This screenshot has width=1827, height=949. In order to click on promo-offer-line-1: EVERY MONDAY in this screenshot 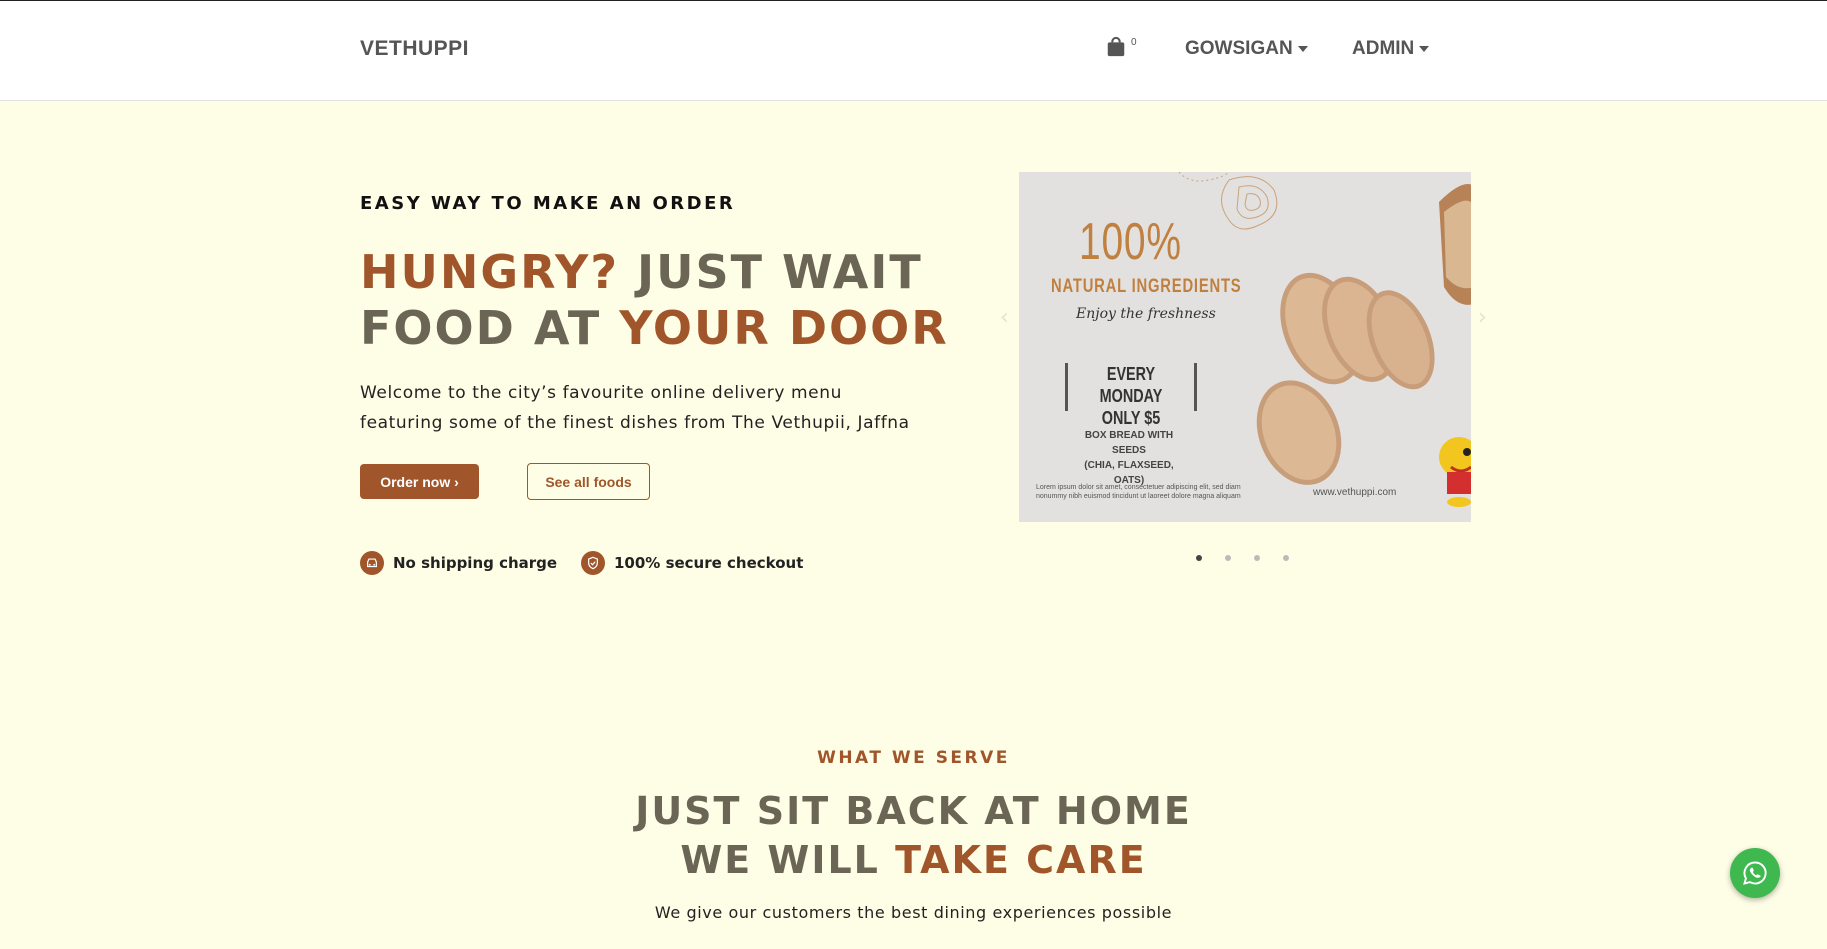, I will do `click(1131, 385)`.